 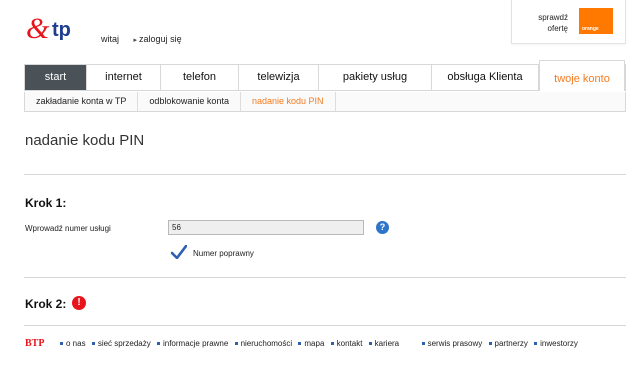 I want to click on top-links: witaj ▸ zaloguj się, so click(x=141, y=39).